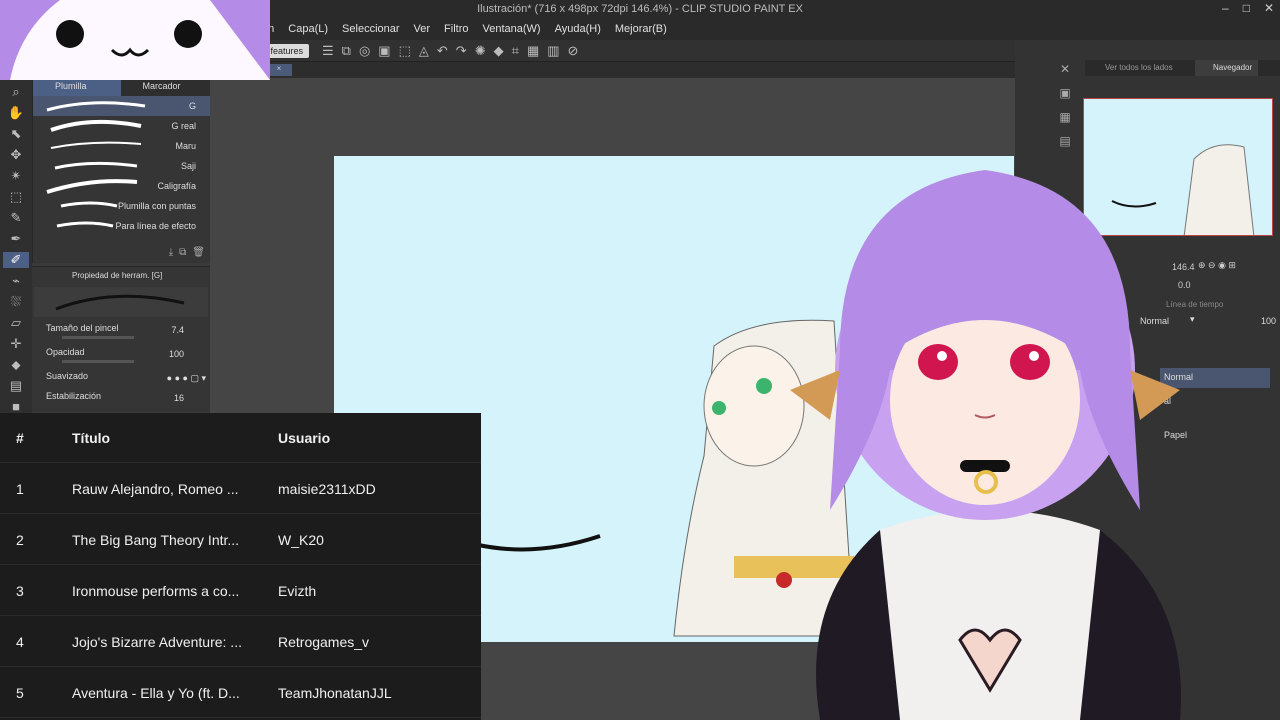  What do you see at coordinates (384, 51) in the screenshot?
I see `new-canvas-icon: ▣` at bounding box center [384, 51].